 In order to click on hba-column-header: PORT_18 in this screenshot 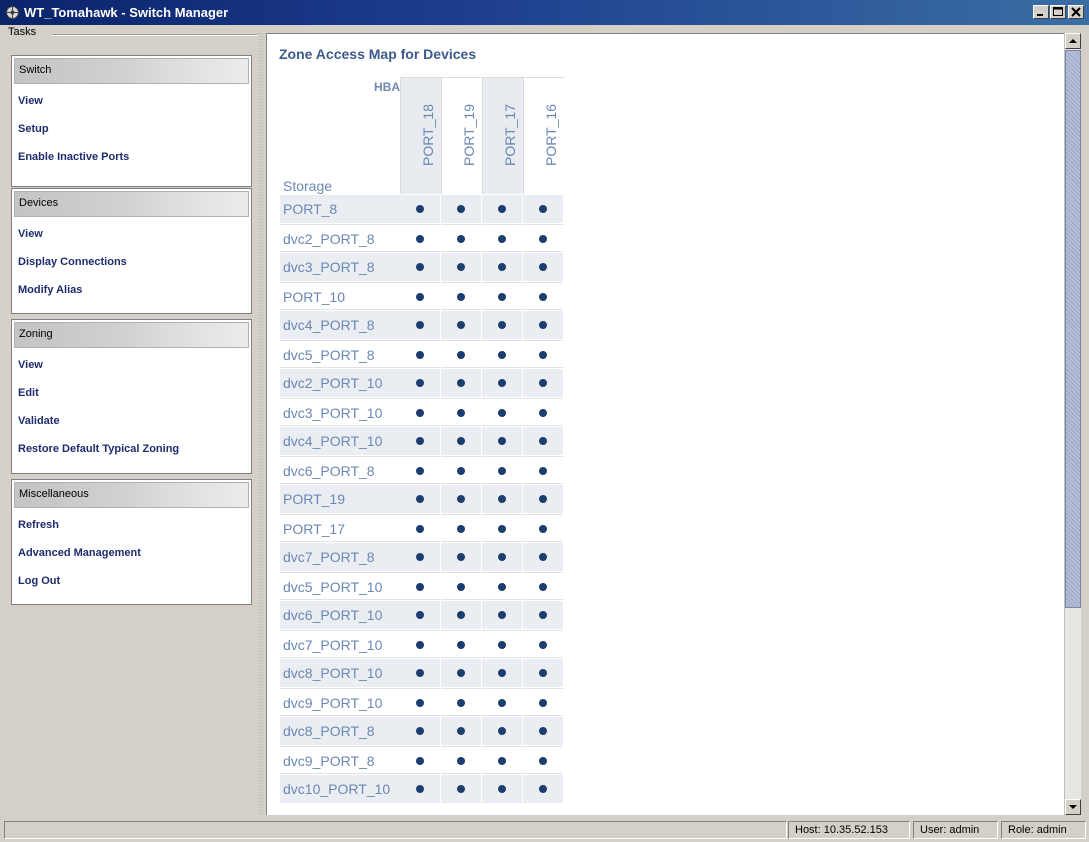, I will do `click(420, 135)`.